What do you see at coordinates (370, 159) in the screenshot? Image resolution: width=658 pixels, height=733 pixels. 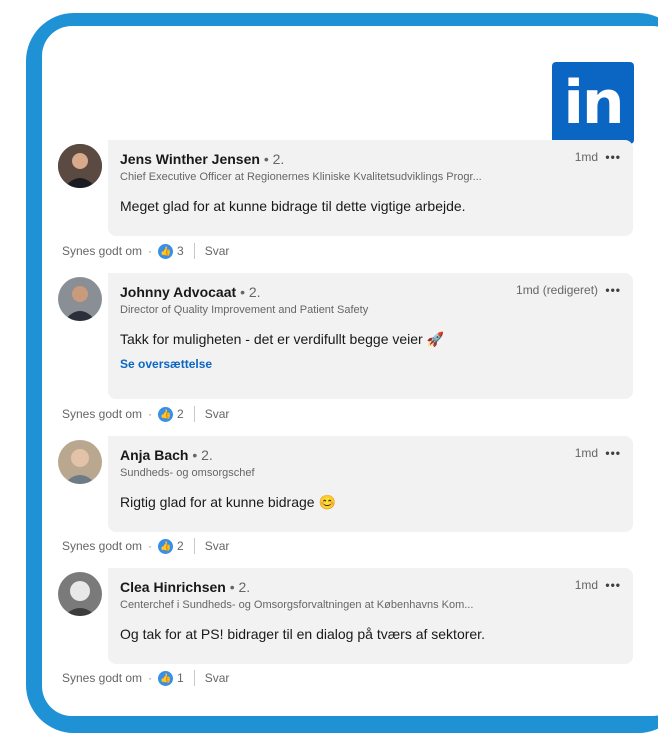 I see `commenter-name-row: Jens Winther Jensen • 2.` at bounding box center [370, 159].